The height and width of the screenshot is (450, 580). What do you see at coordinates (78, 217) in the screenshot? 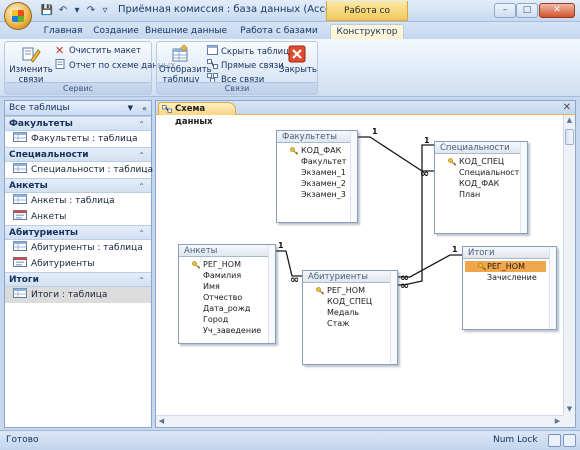
I see `nav-item: Анкеты` at bounding box center [78, 217].